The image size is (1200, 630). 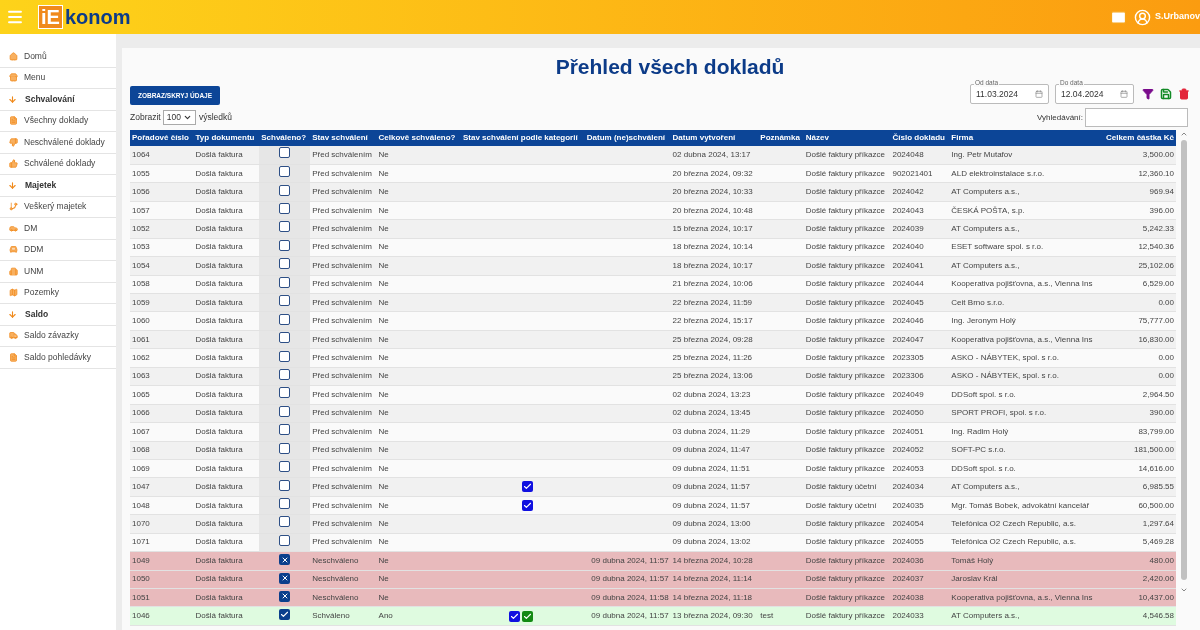 What do you see at coordinates (58, 250) in the screenshot?
I see `sidebar-item: DDM` at bounding box center [58, 250].